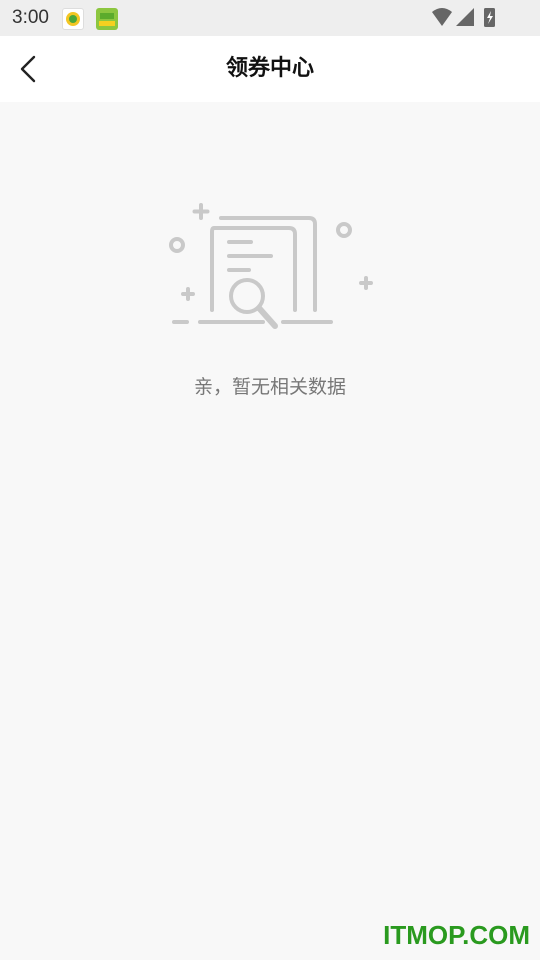 This screenshot has width=540, height=960. I want to click on document-search-icon, so click(271, 266).